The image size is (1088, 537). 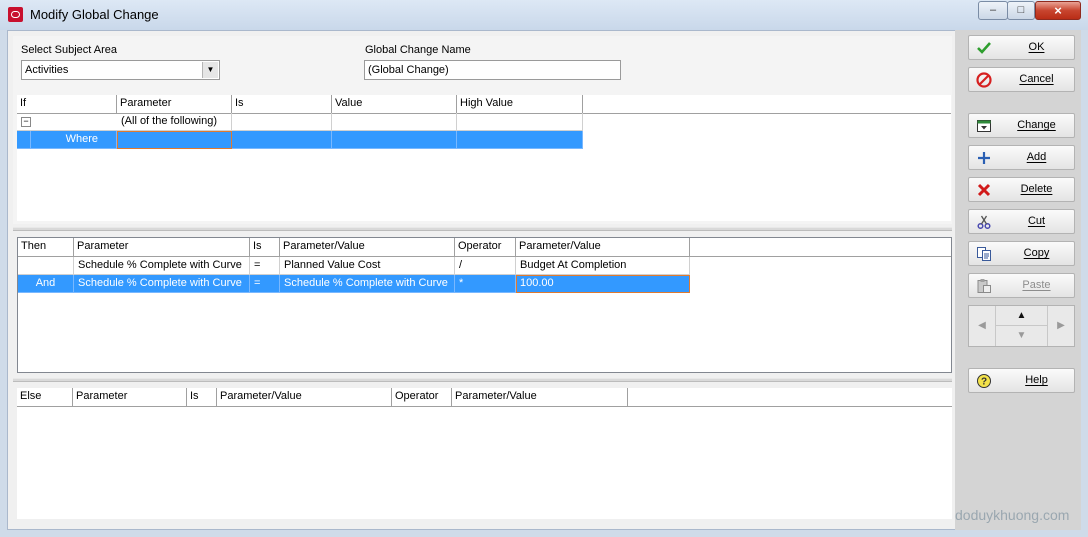 What do you see at coordinates (492, 70) in the screenshot?
I see `change-name-input: (Global Change)` at bounding box center [492, 70].